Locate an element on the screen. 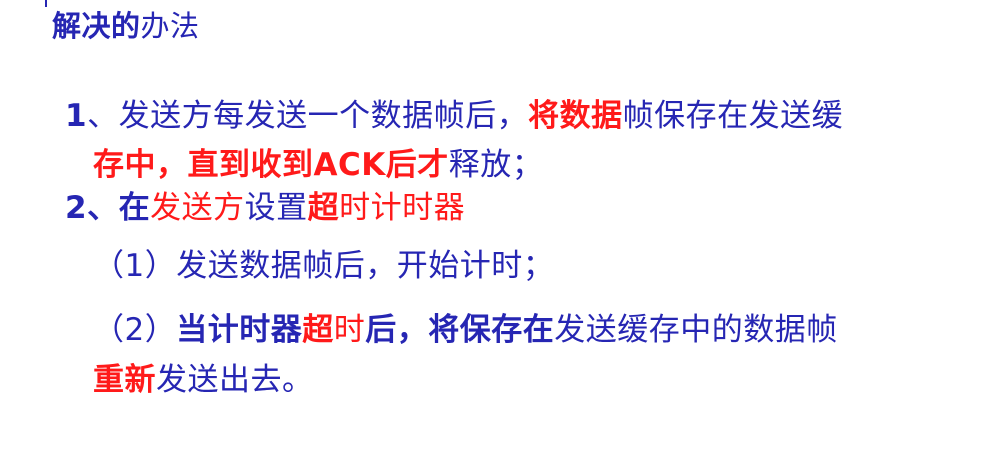  item-2-line: 2、在发送方设置超时计时器 is located at coordinates (265, 208).